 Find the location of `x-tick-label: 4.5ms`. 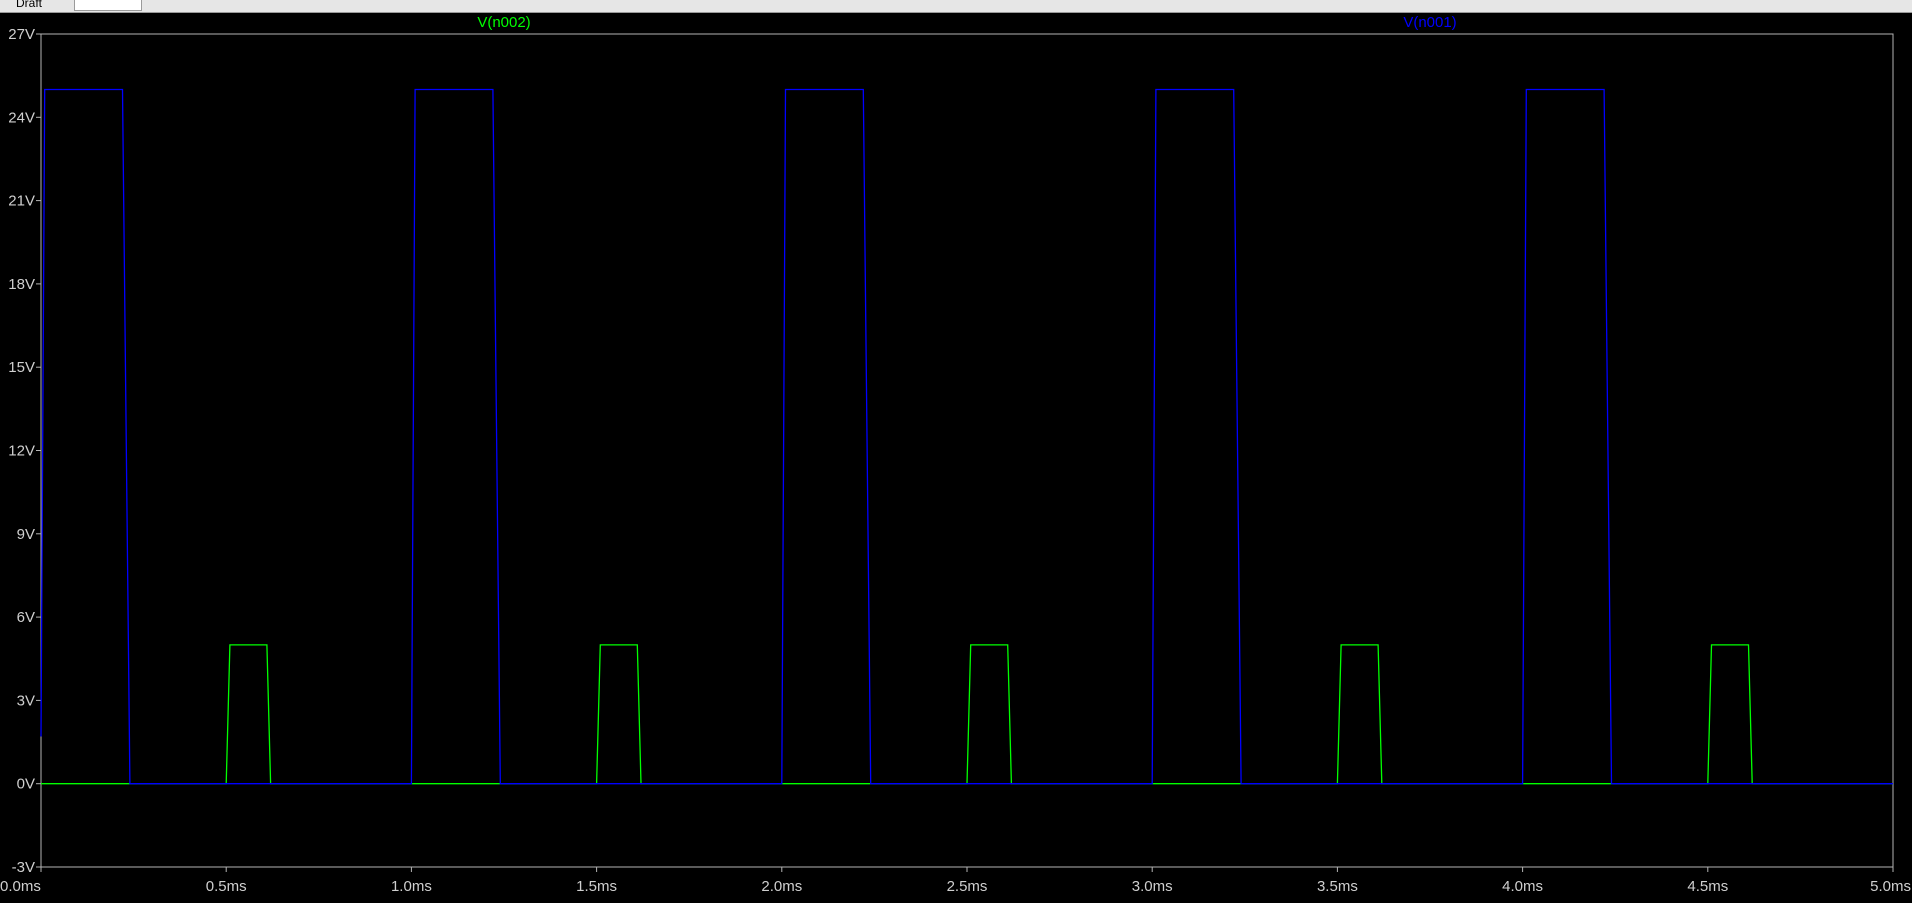

x-tick-label: 4.5ms is located at coordinates (1707, 886).